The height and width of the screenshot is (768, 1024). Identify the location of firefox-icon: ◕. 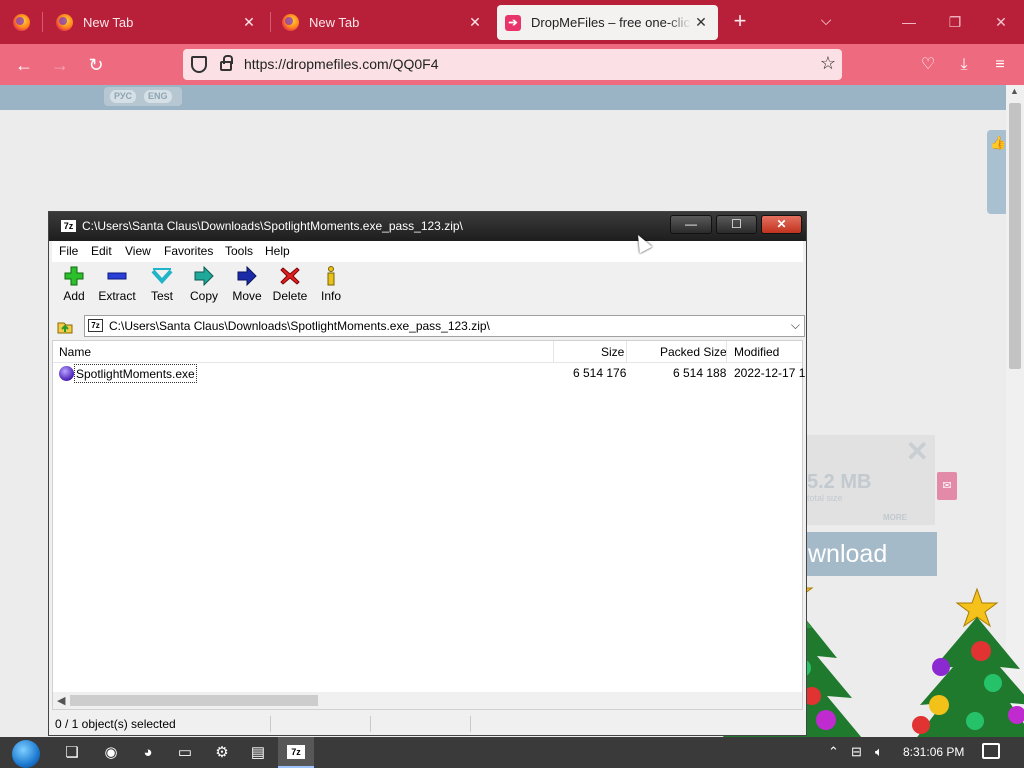
(148, 753).